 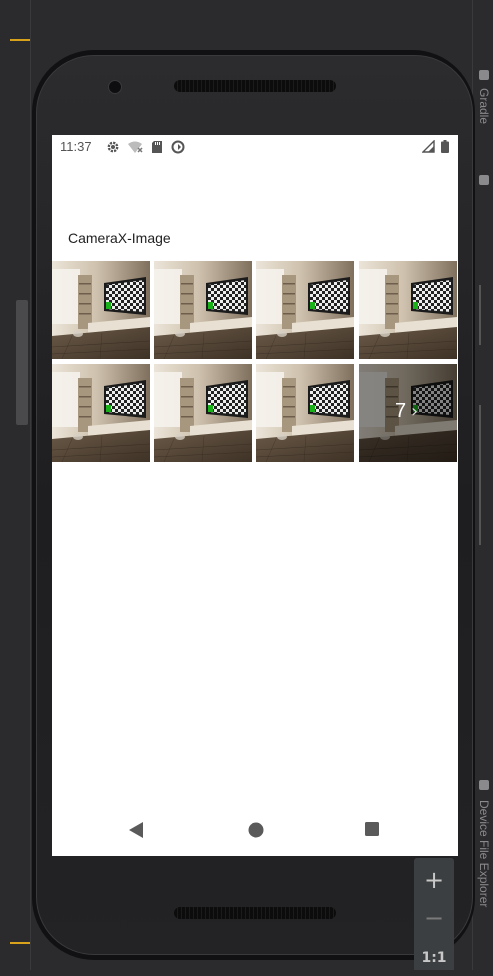 I want to click on chevron-right-icon: ›, so click(x=415, y=411).